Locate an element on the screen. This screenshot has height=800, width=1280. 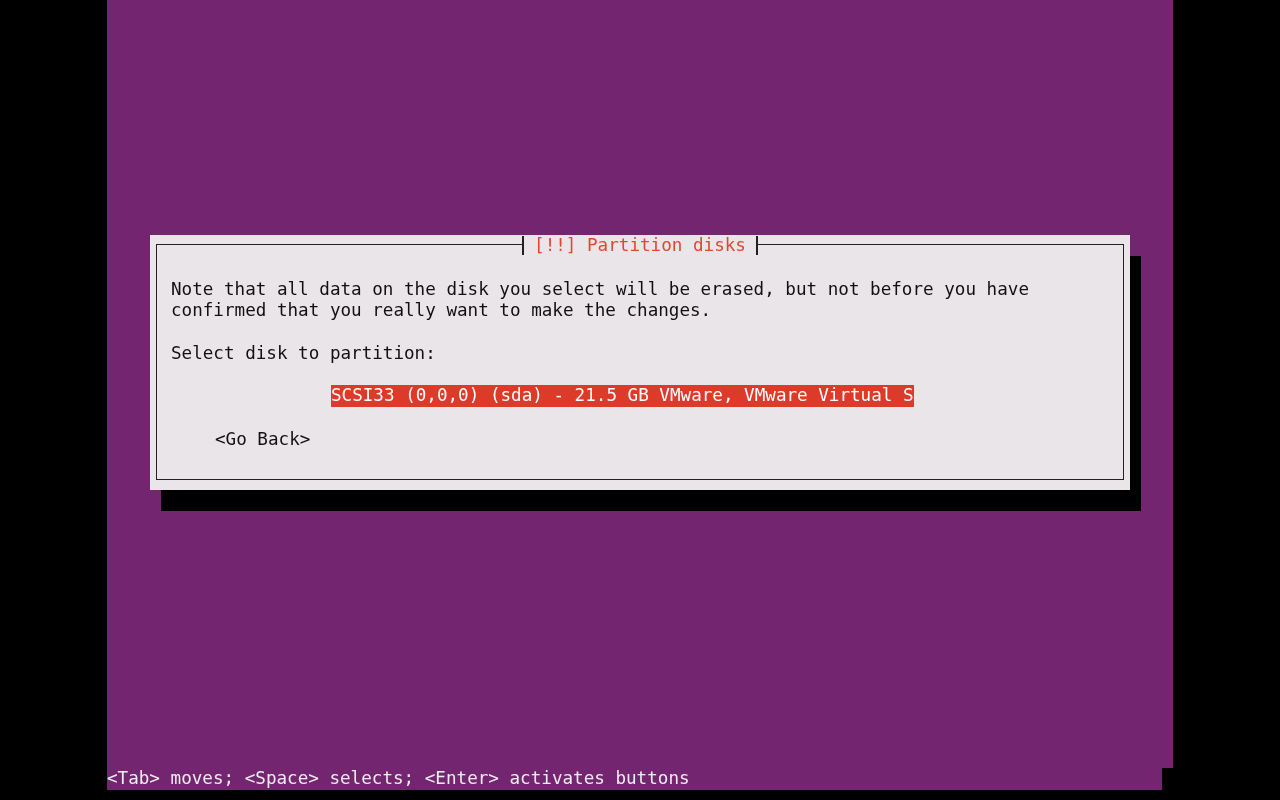
message-text: Note that all data on the disk you select will be erased, but not before you have confirmed that you really want to make the changes. is located at coordinates (600, 300).